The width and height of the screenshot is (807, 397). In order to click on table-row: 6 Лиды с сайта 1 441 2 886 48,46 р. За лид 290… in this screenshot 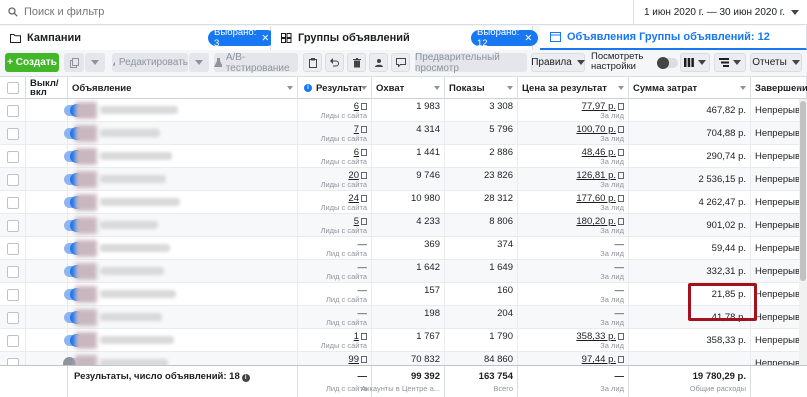, I will do `click(403, 156)`.